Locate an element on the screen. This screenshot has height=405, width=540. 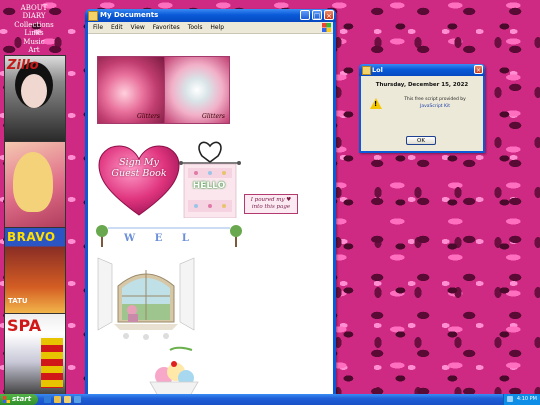
folder-quicklaunch-icon is located at coordinates (57, 399).